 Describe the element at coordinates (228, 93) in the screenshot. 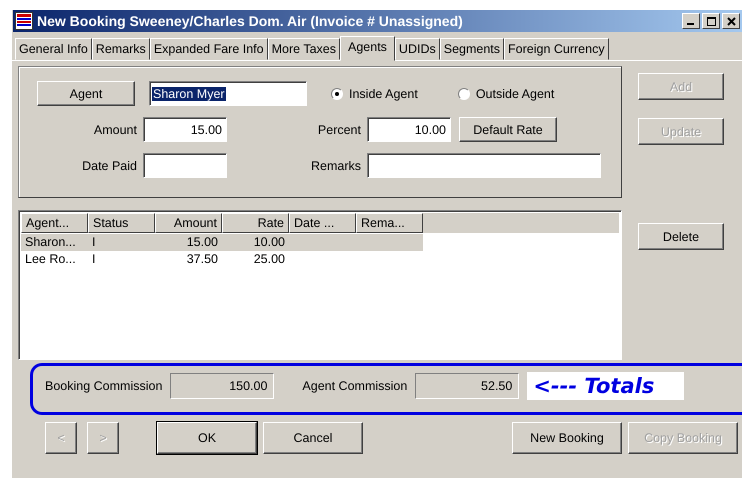

I see `agent-name-field: Sharon Myer` at that location.